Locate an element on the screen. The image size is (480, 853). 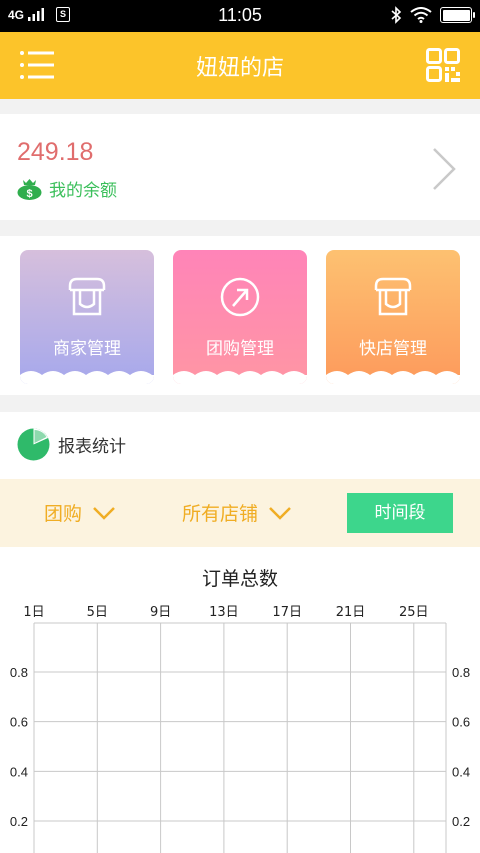
group-buy-icon is located at coordinates (240, 297).